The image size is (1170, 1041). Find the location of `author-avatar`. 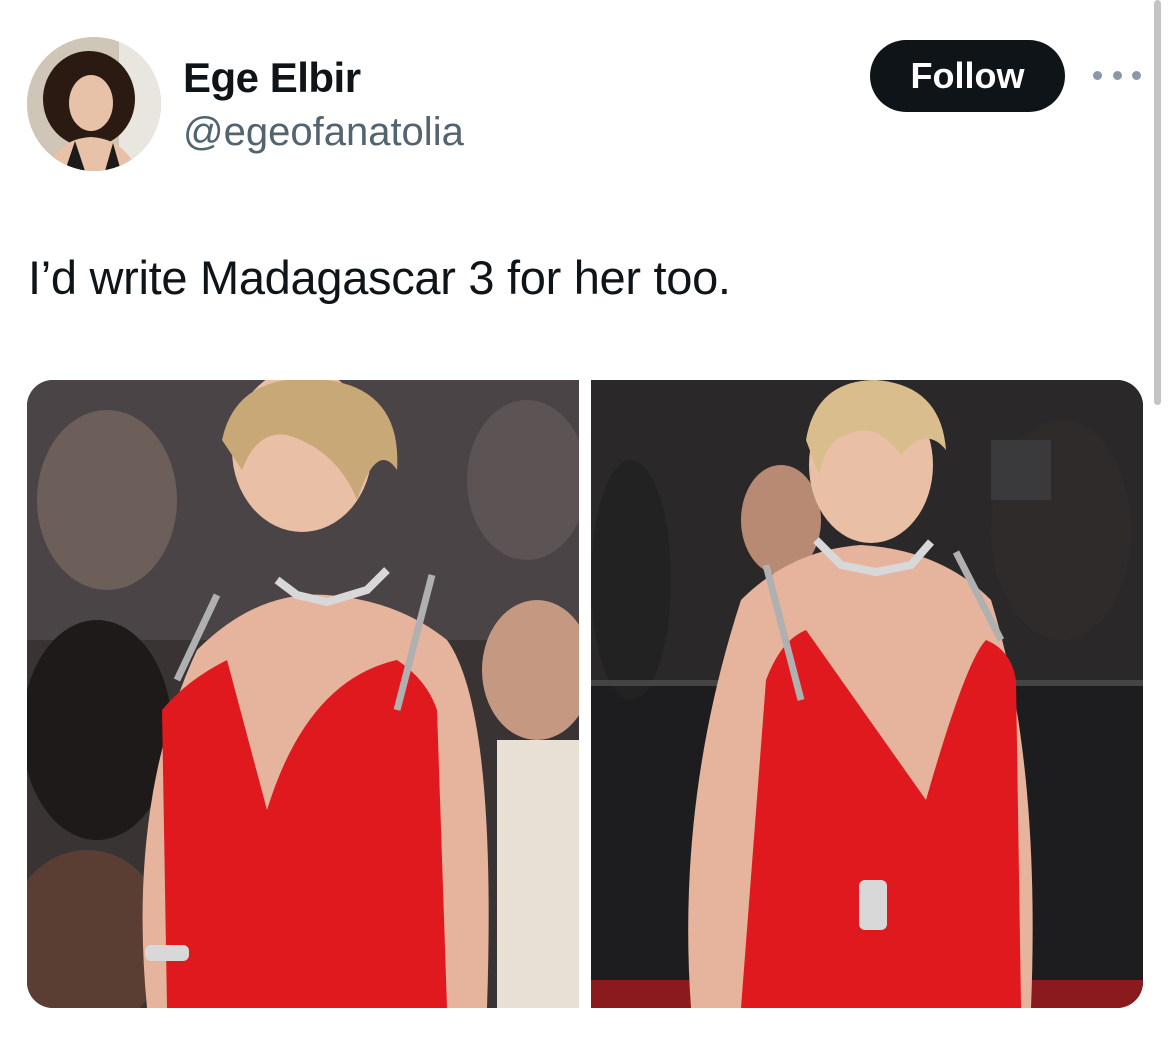

author-avatar is located at coordinates (94, 104).